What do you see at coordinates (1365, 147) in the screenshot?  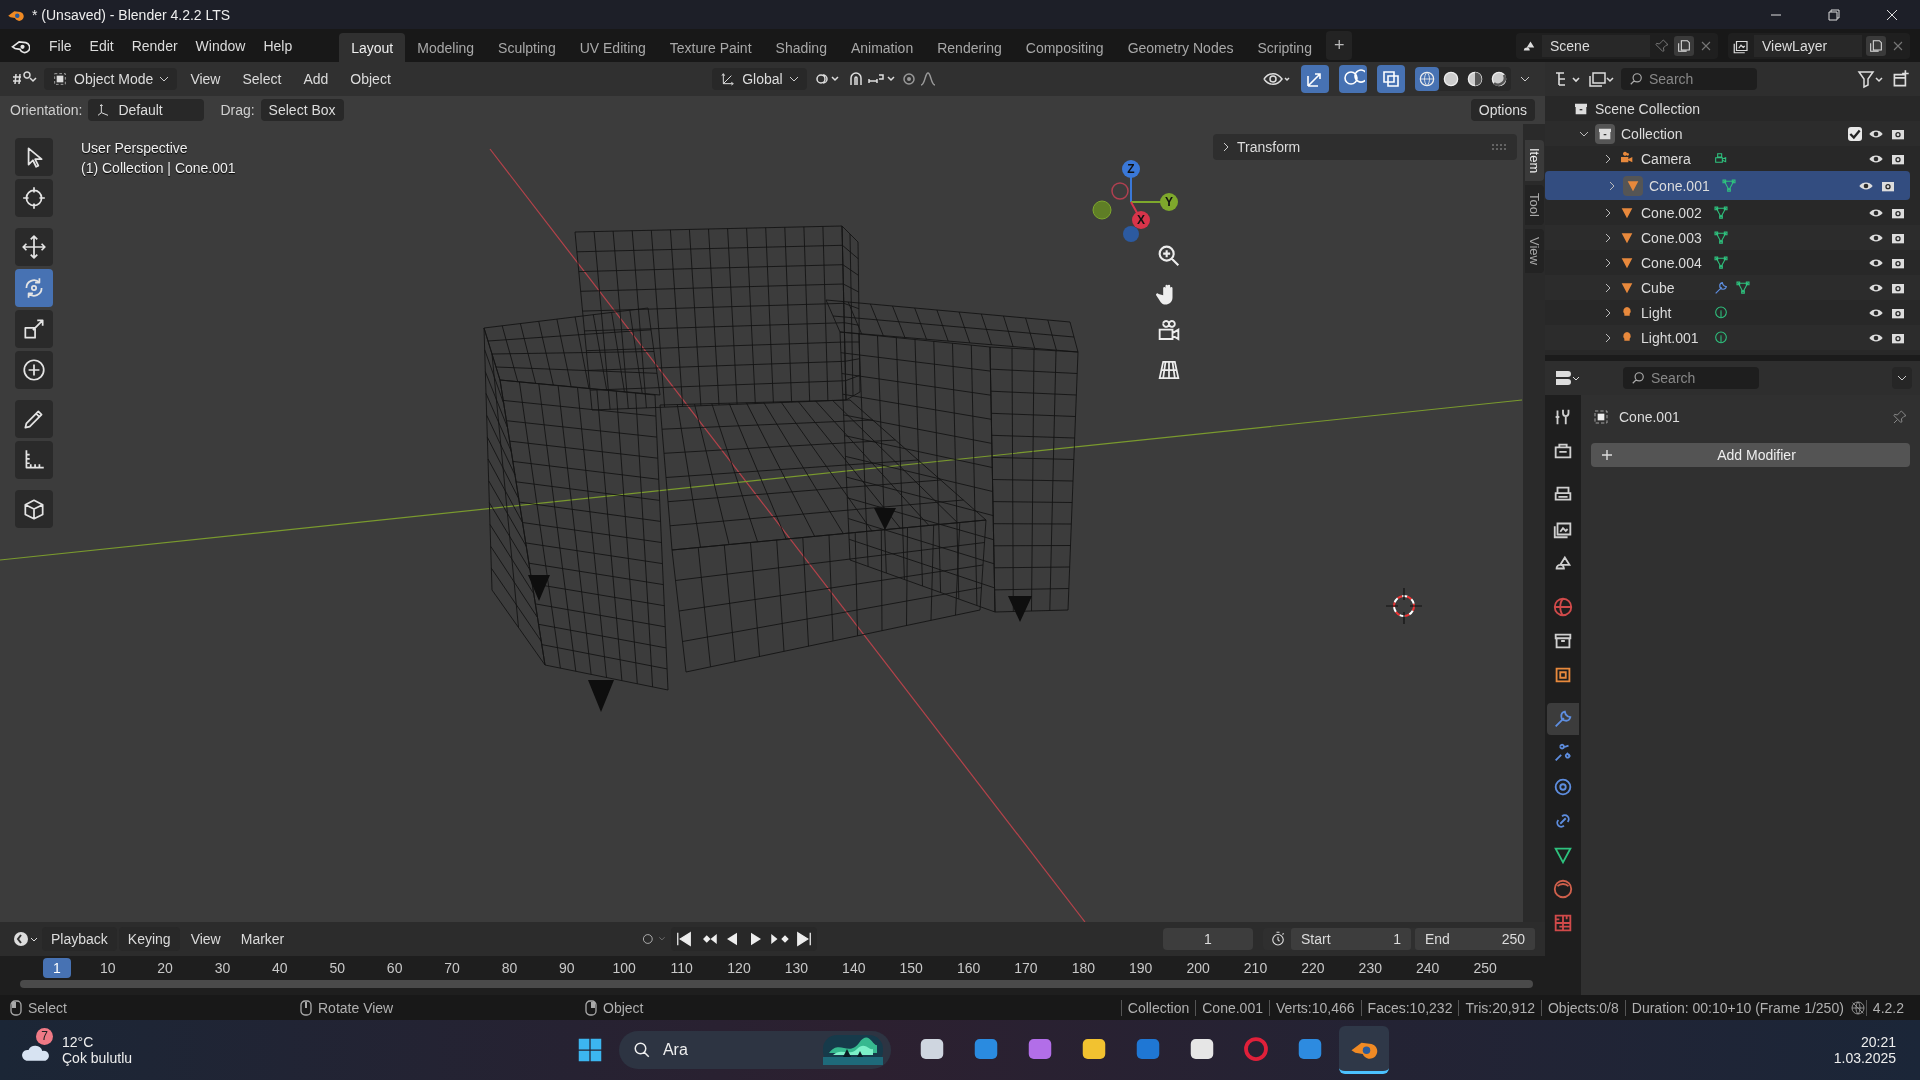 I see `transform-panel-header: Transform` at bounding box center [1365, 147].